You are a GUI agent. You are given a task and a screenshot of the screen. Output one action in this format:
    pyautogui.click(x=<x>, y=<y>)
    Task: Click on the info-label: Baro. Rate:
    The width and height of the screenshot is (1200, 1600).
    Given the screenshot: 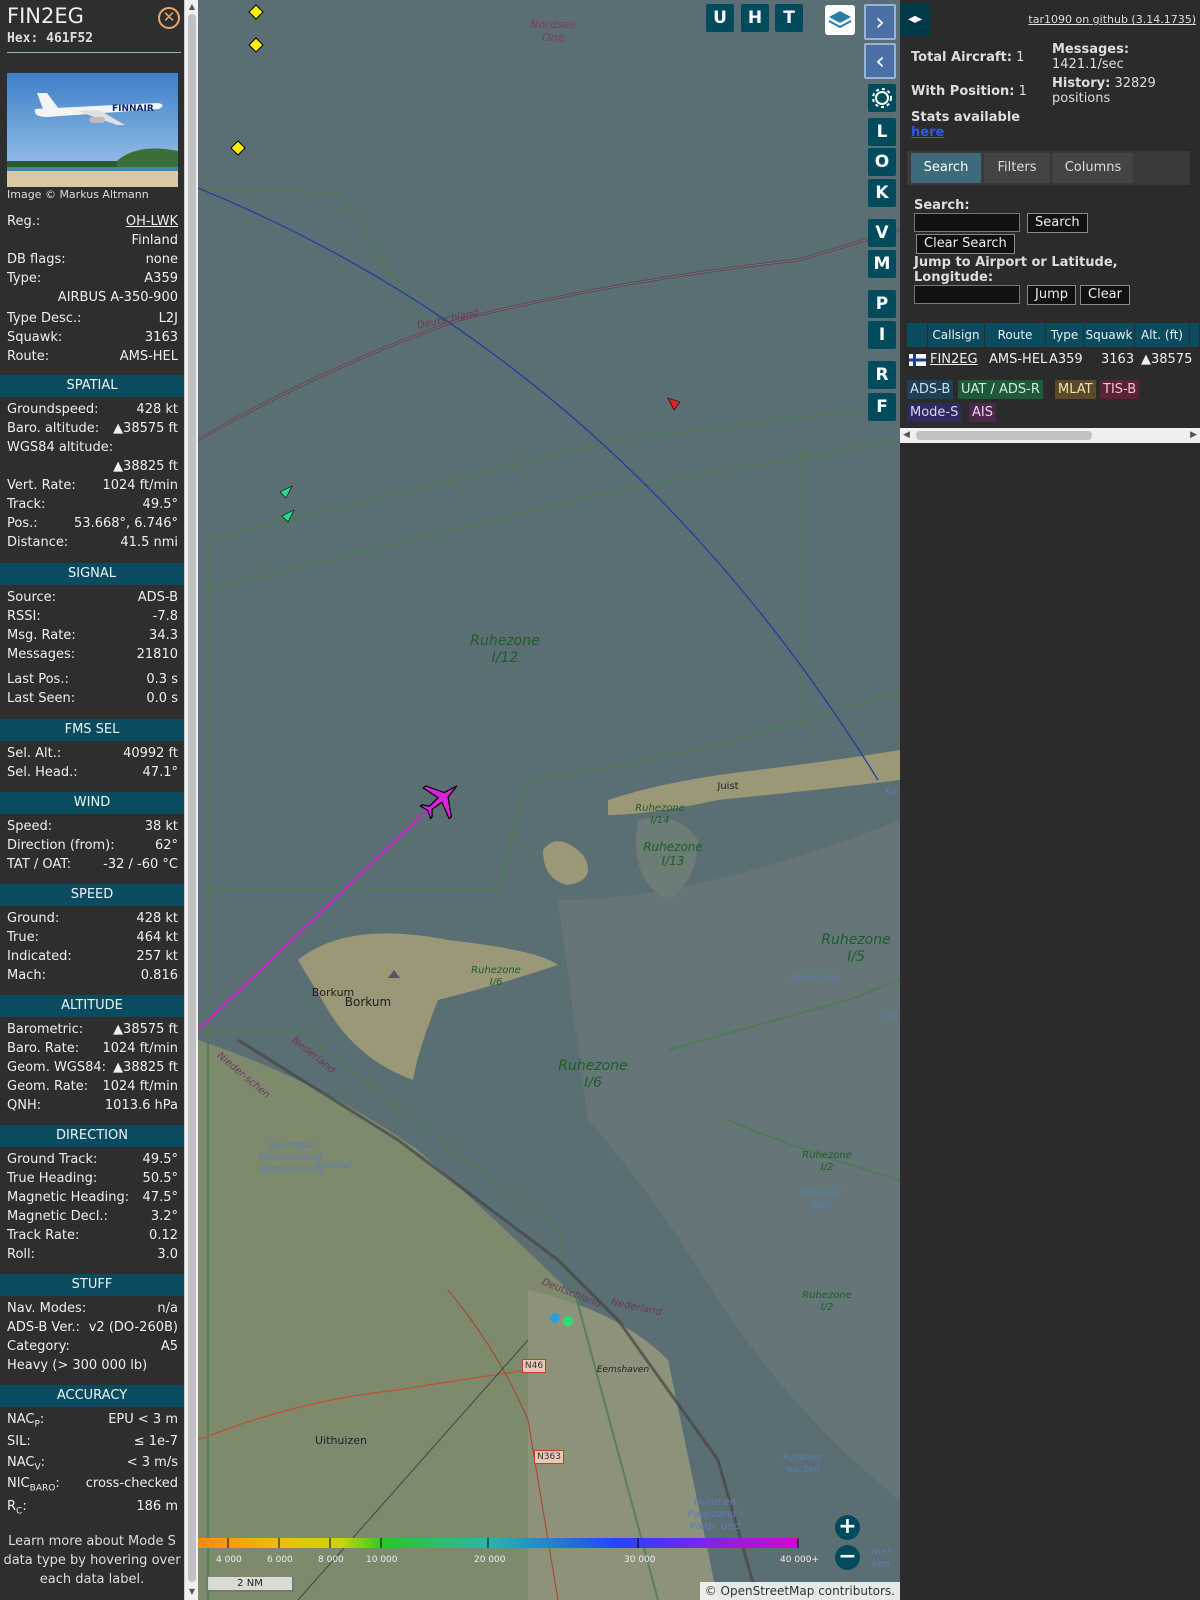 What is the action you would take?
    pyautogui.click(x=43, y=1048)
    